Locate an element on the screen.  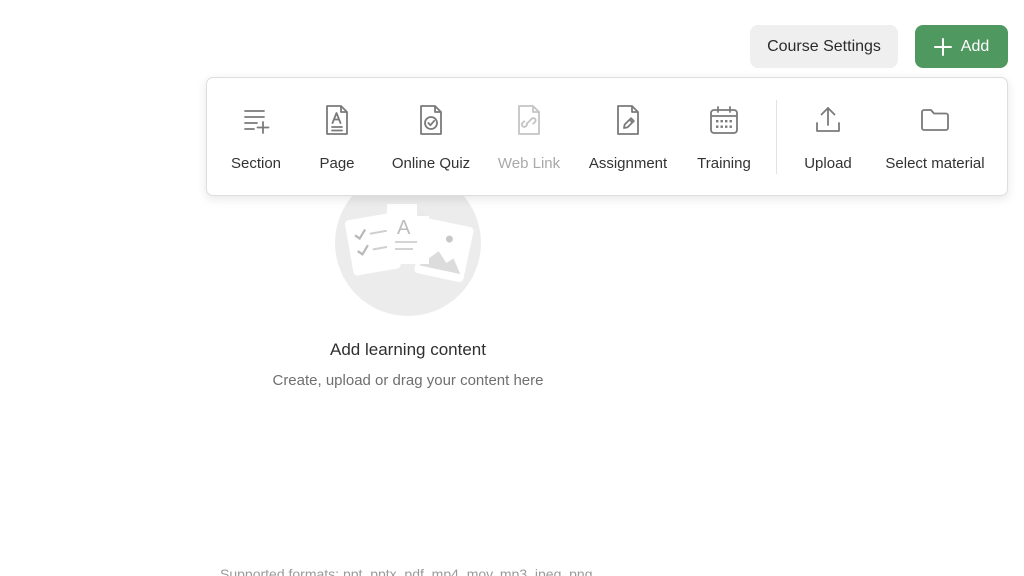
menu-item-label: Assignment is located at coordinates (628, 163).